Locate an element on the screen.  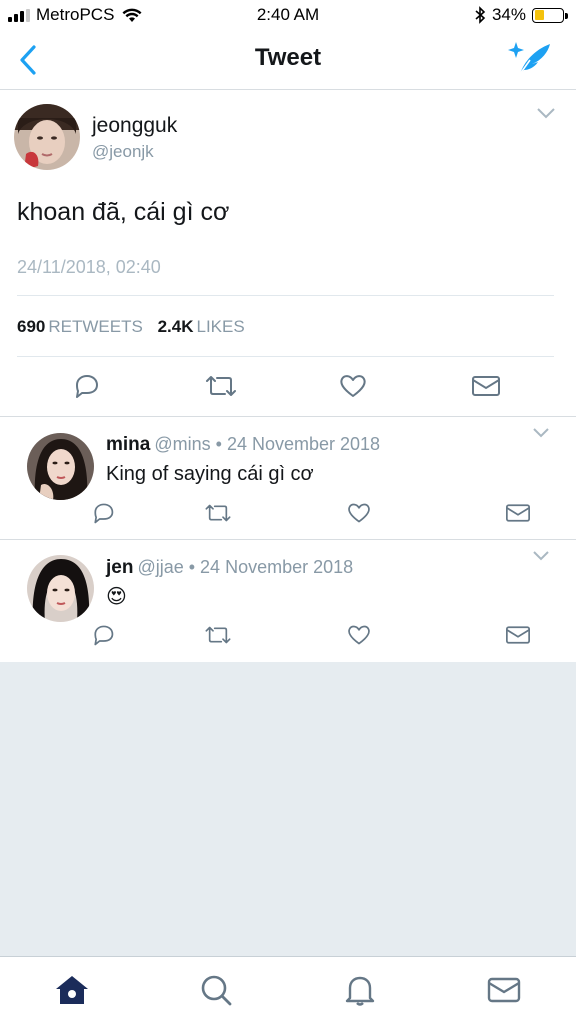
reply-header: jen @jjae • 24 November 2018 is located at coordinates (229, 568).